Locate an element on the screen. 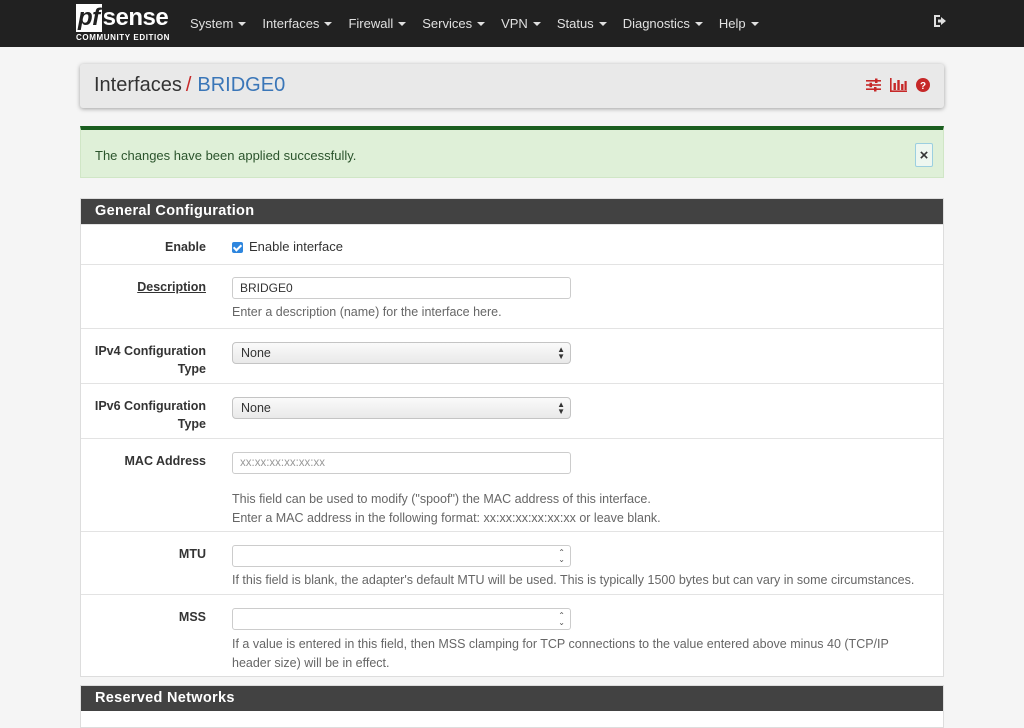 This screenshot has width=1024, height=728. menu-firewall: Firewall is located at coordinates (377, 23).